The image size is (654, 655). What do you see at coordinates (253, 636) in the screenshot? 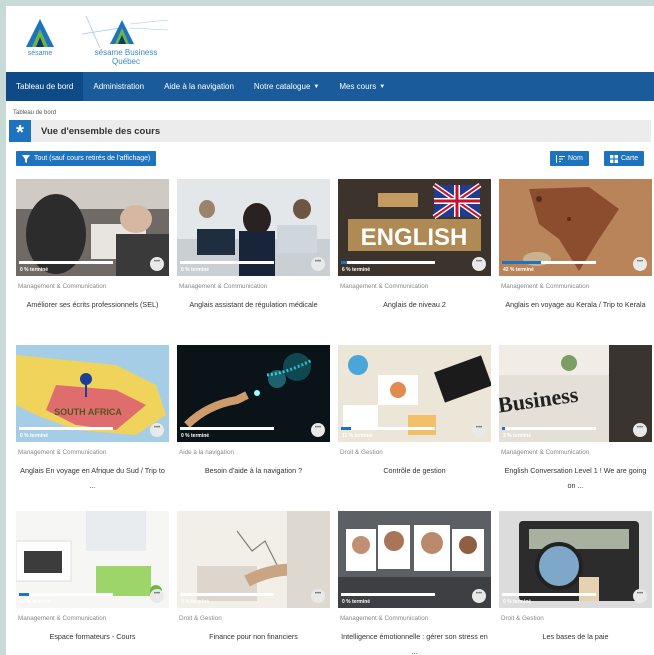
I see `course-title: Finance pour non financiers` at bounding box center [253, 636].